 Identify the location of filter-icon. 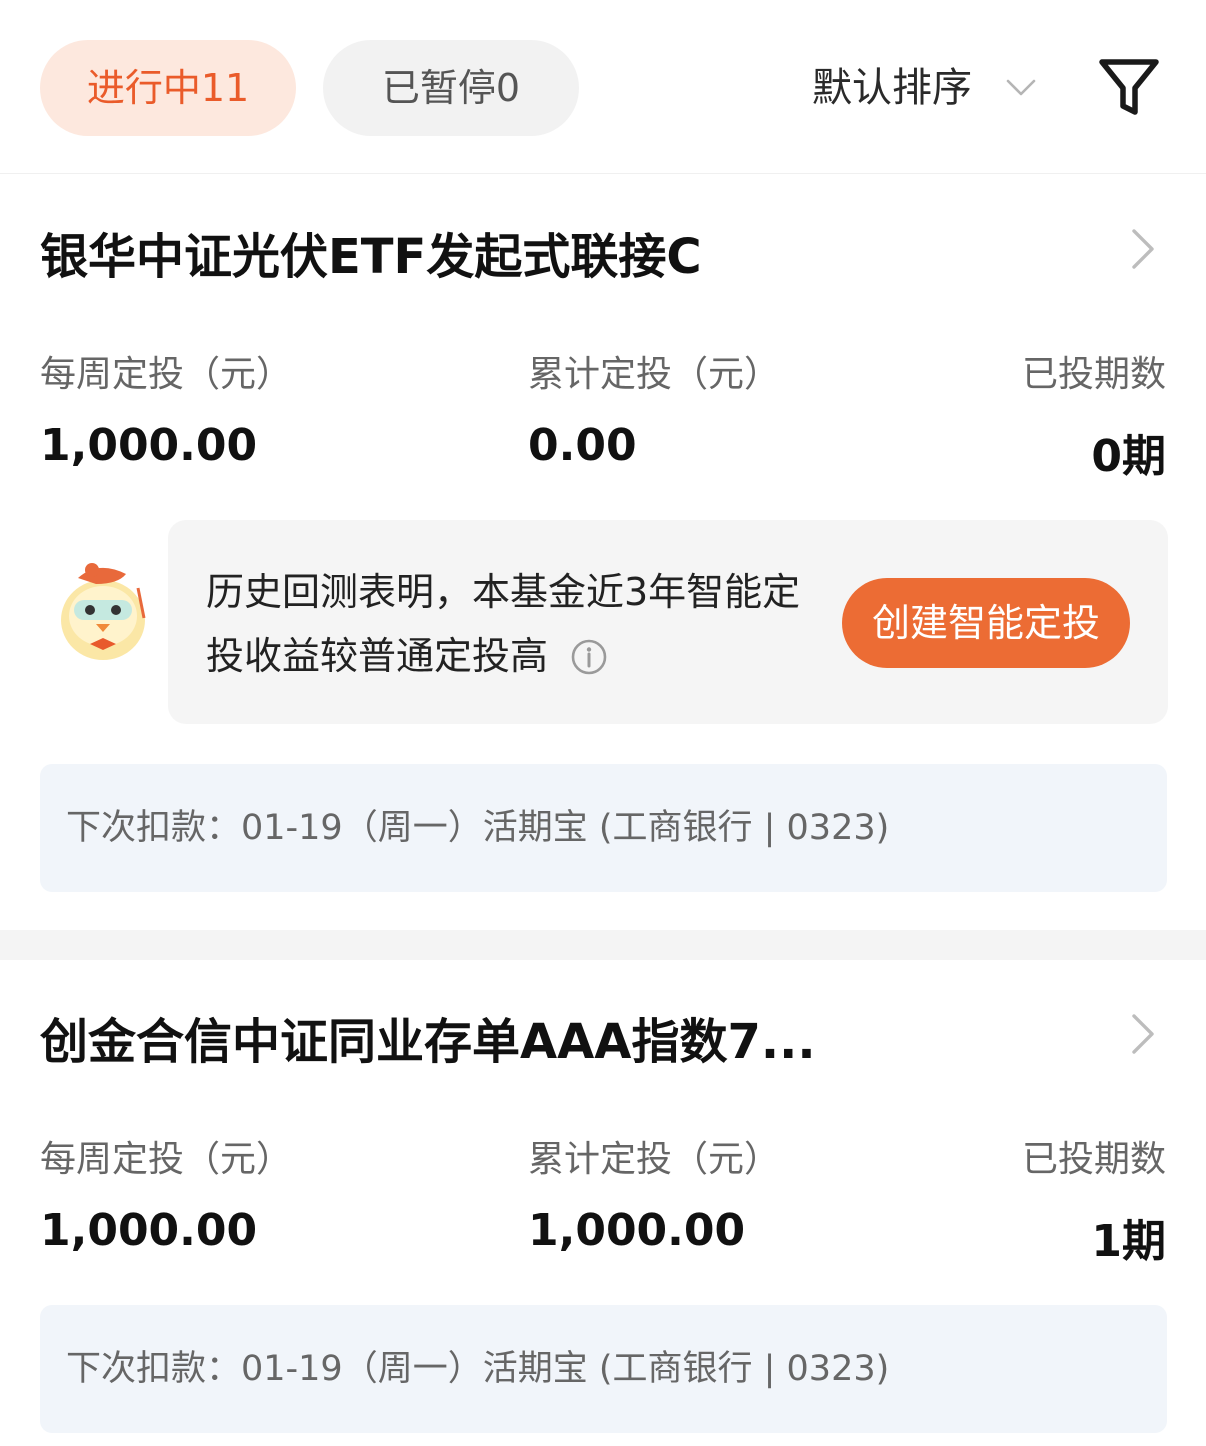
(1129, 87).